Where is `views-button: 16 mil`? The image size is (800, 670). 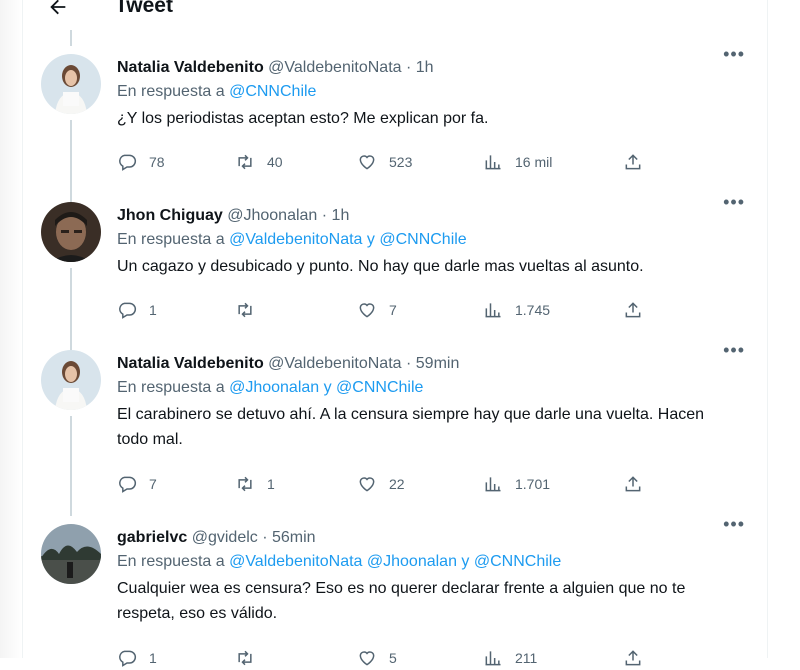
views-button: 16 mil is located at coordinates (517, 162).